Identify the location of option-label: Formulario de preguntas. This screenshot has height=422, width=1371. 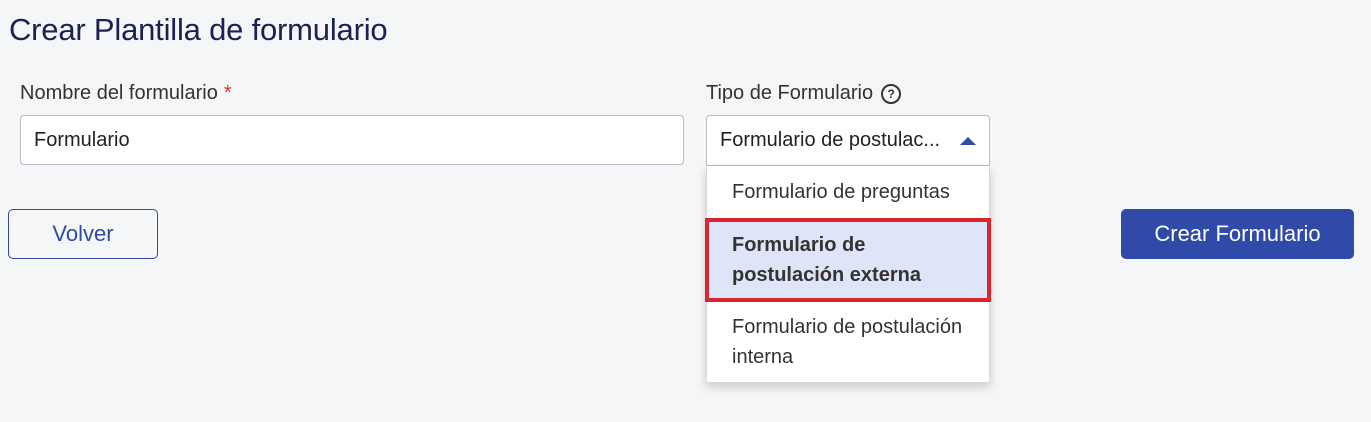
(841, 192).